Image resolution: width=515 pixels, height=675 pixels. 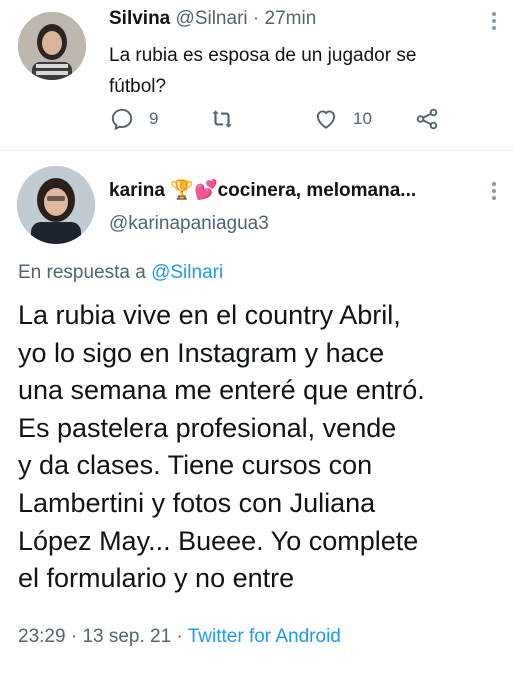 I want to click on tweet-meta: 23:29 · 13 sep. 21 · Twitter for Android, so click(x=179, y=636).